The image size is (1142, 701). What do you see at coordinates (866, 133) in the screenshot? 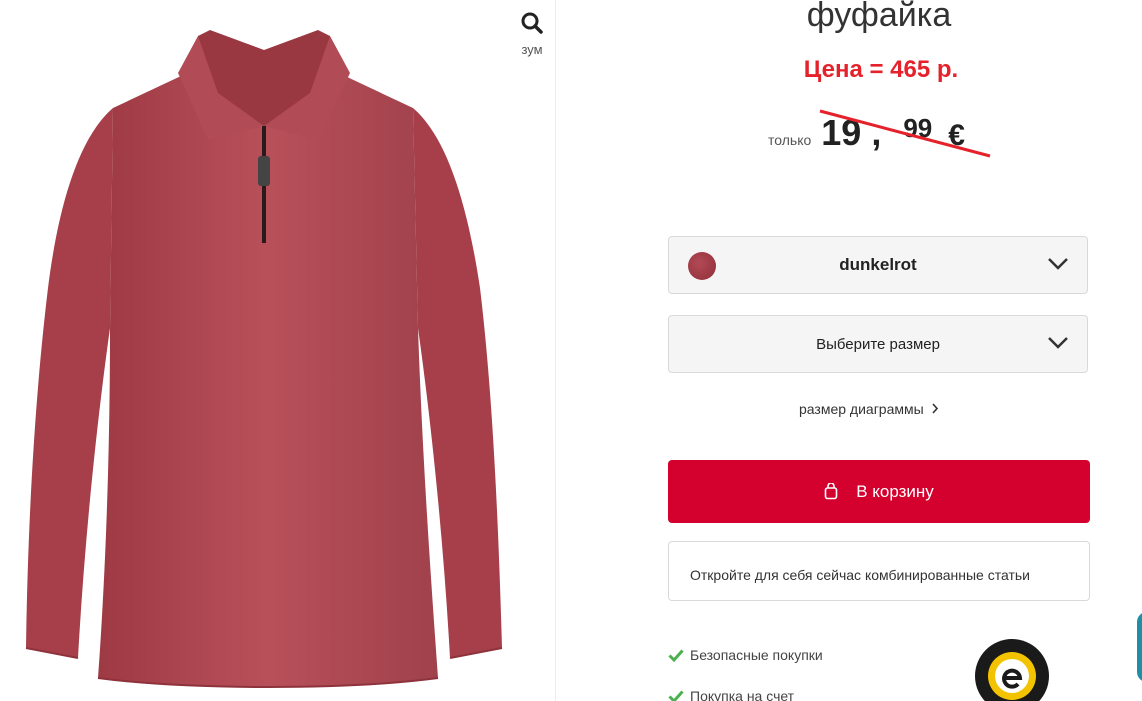
I see `price: только 19 , 99 €` at bounding box center [866, 133].